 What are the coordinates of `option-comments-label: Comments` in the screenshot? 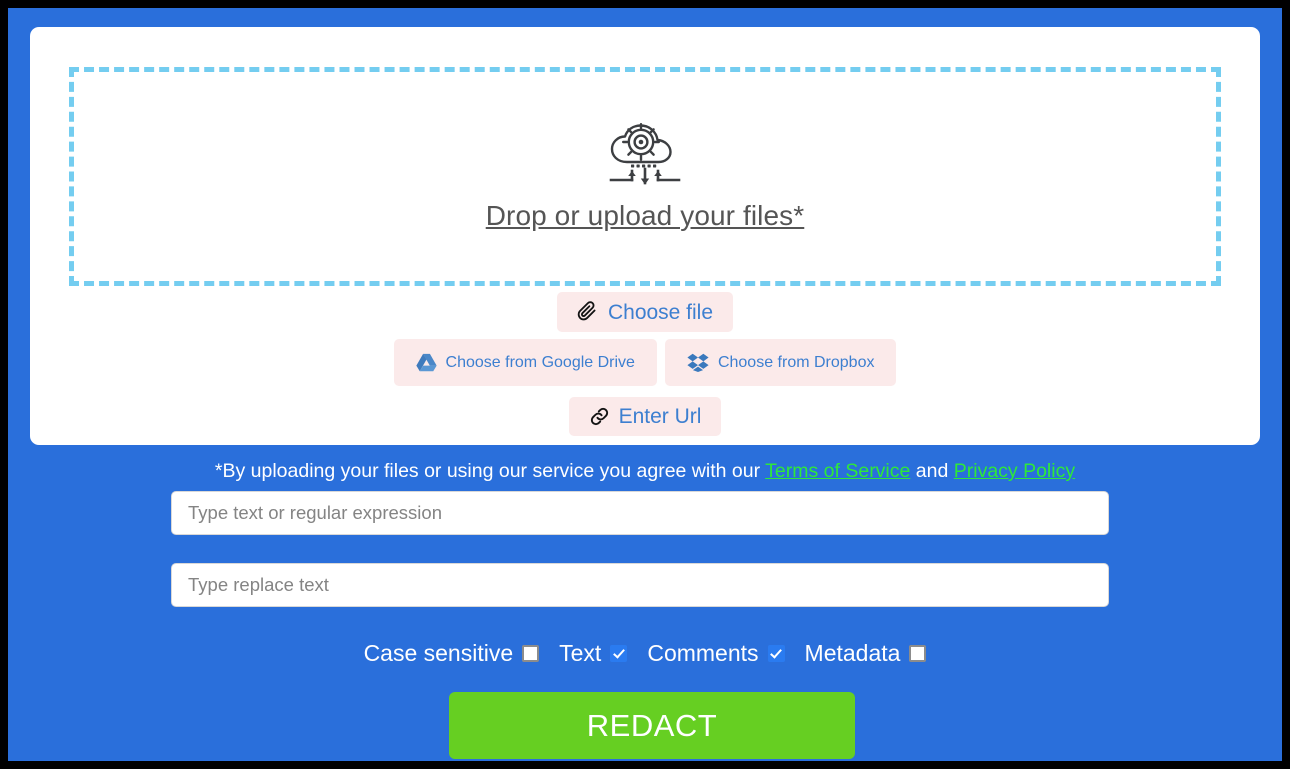 It's located at (703, 653).